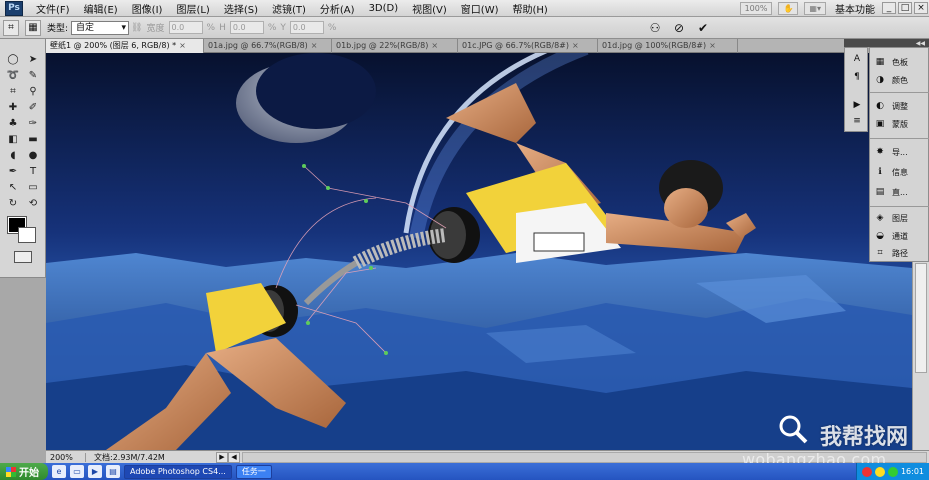 This screenshot has width=929, height=480. What do you see at coordinates (151, 457) in the screenshot?
I see `document-size: 文档:2.93M/7.42M` at bounding box center [151, 457].